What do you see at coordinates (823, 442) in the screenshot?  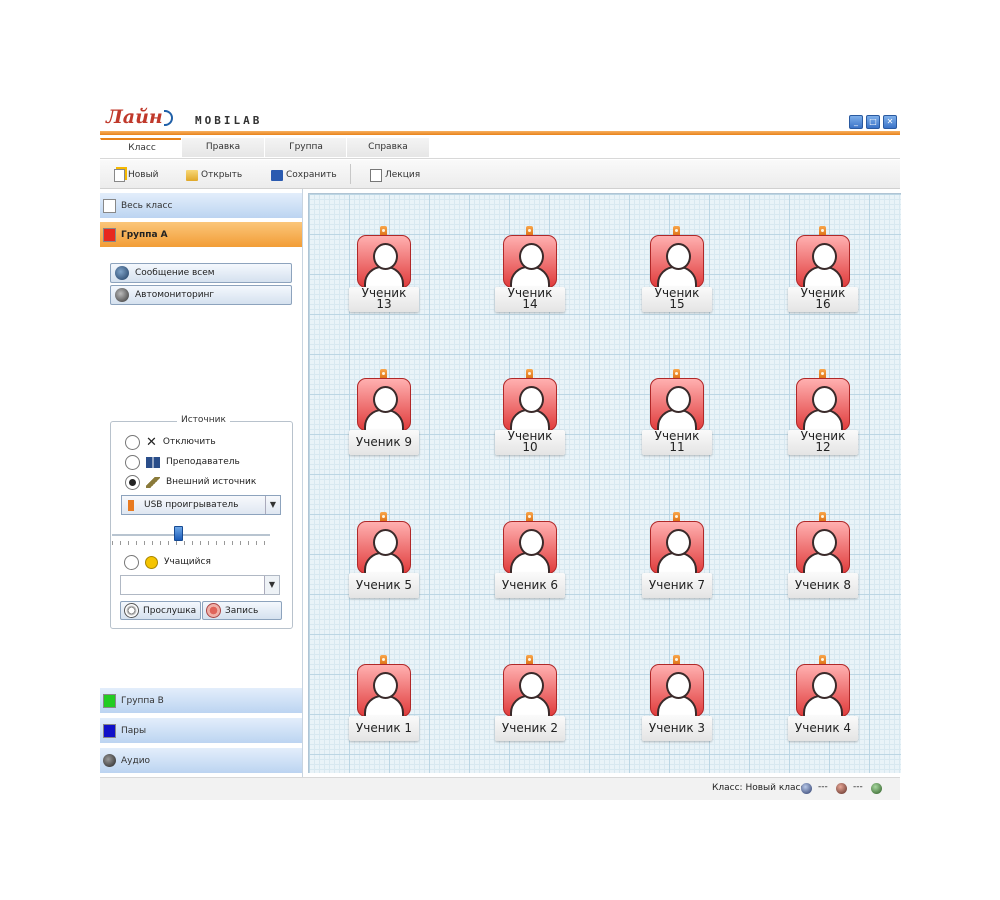 I see `student-label: Ученик 12` at bounding box center [823, 442].